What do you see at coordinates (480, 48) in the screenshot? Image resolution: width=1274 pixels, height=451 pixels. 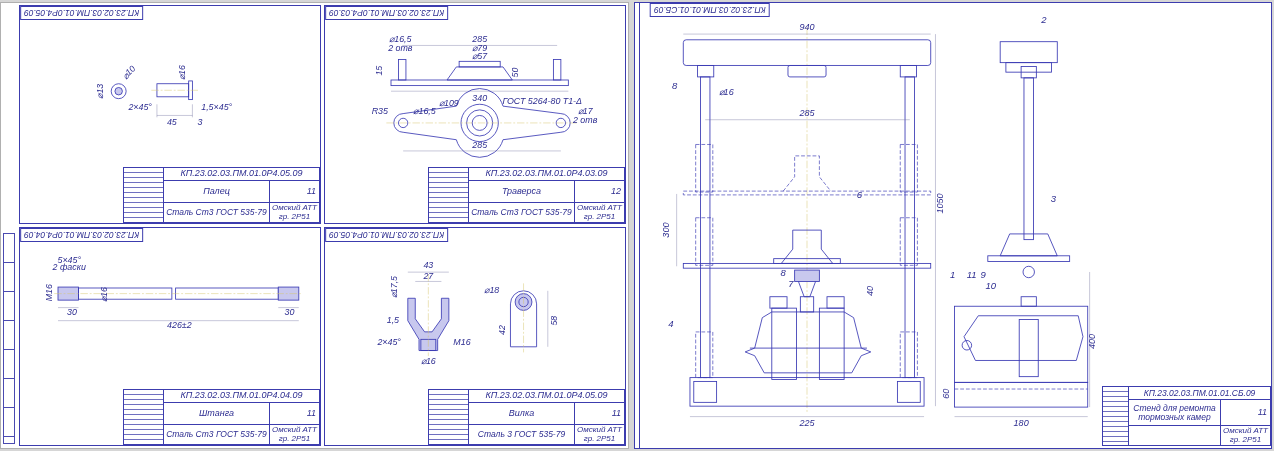 I see `dimension-label: ⌀79` at bounding box center [480, 48].